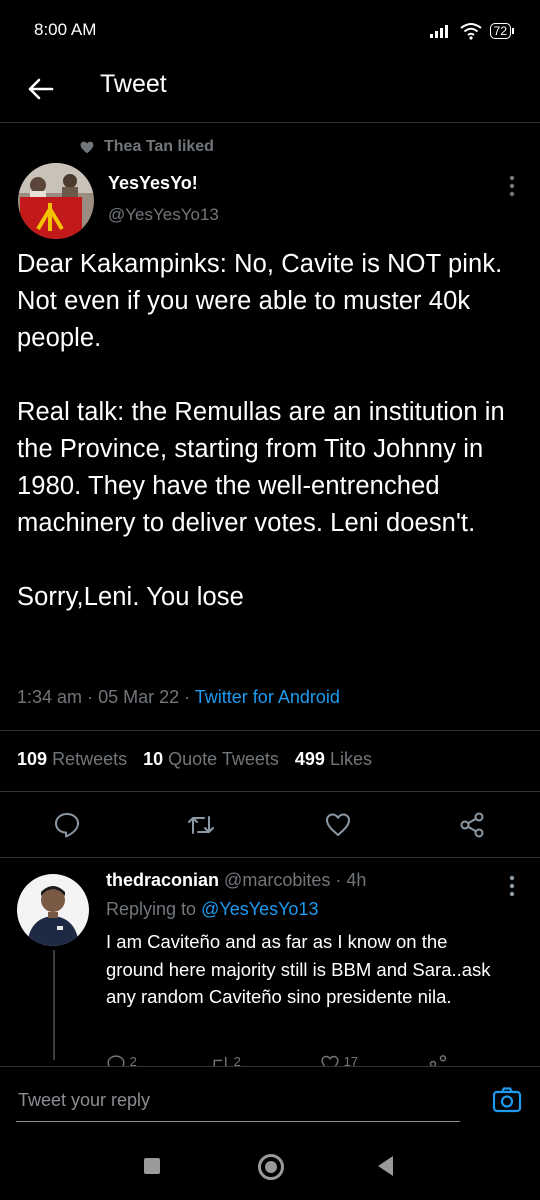  Describe the element at coordinates (159, 146) in the screenshot. I see `social-context-text: Thea Tan liked` at that location.